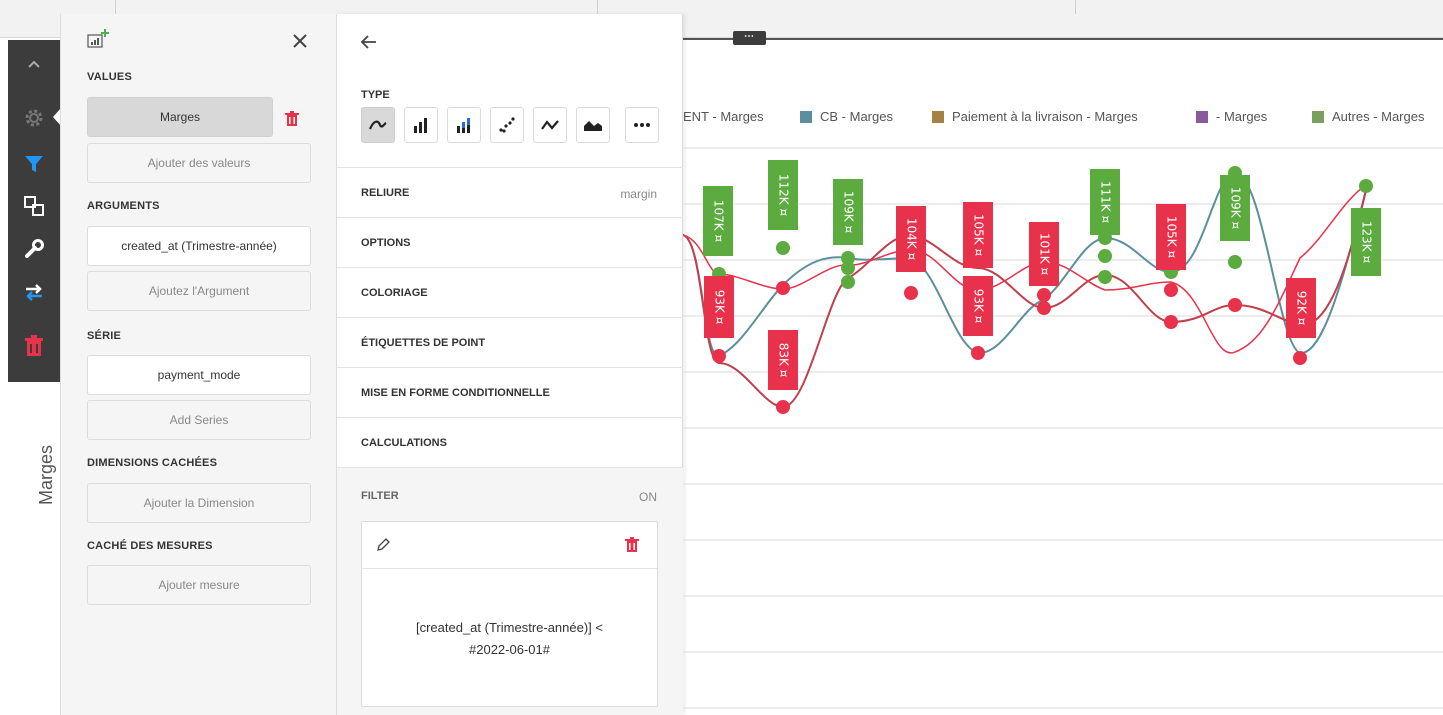  Describe the element at coordinates (384, 546) in the screenshot. I see `pencil-icon` at that location.